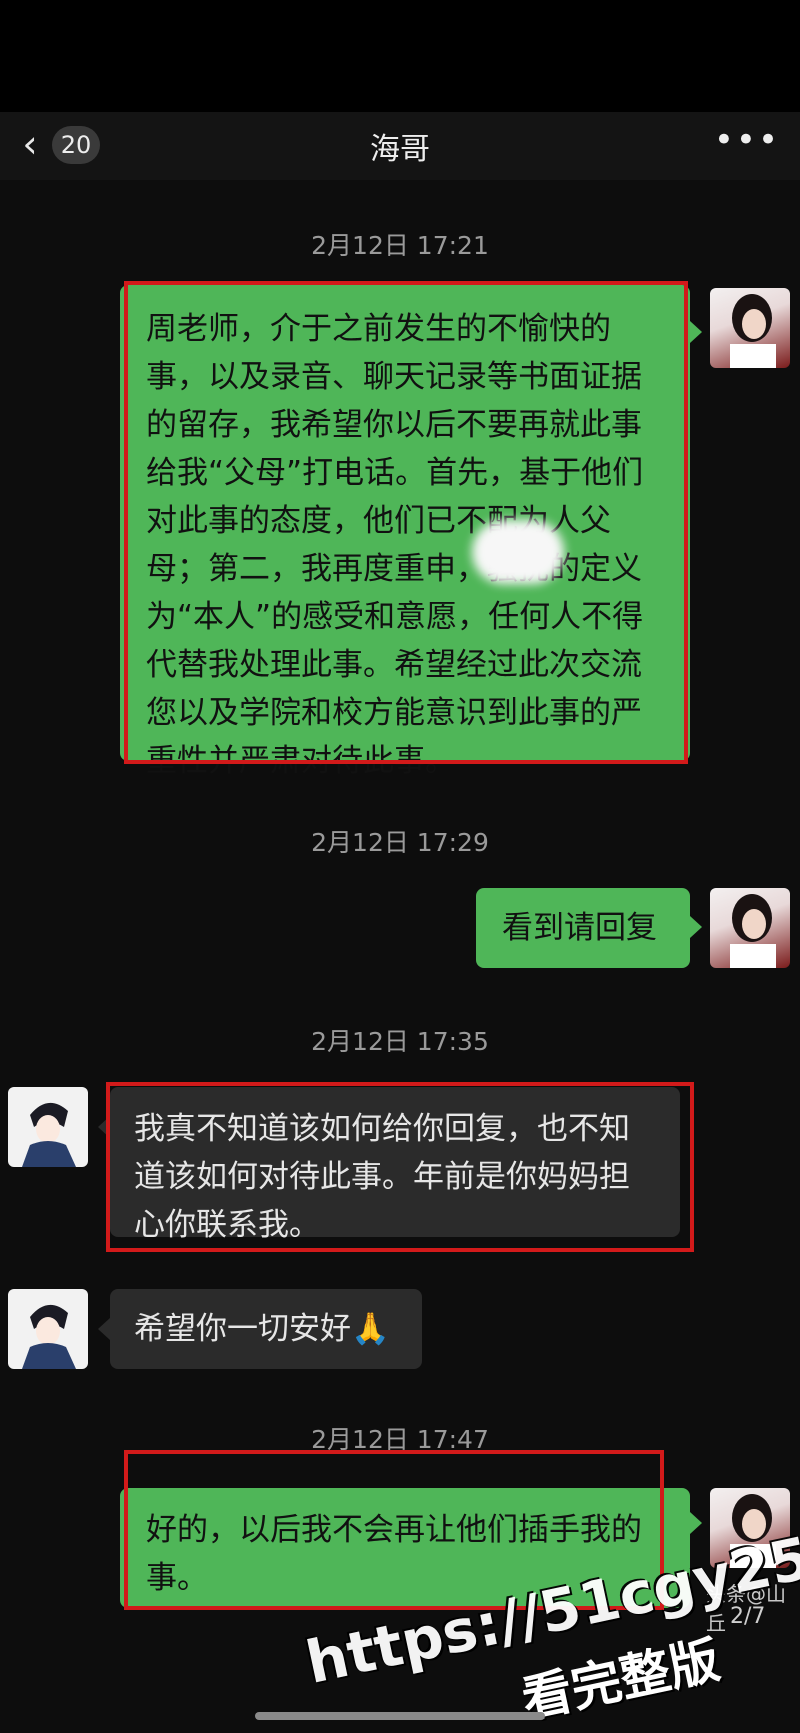 The height and width of the screenshot is (1733, 800). I want to click on timestamp: 2月12日 17:21, so click(400, 245).